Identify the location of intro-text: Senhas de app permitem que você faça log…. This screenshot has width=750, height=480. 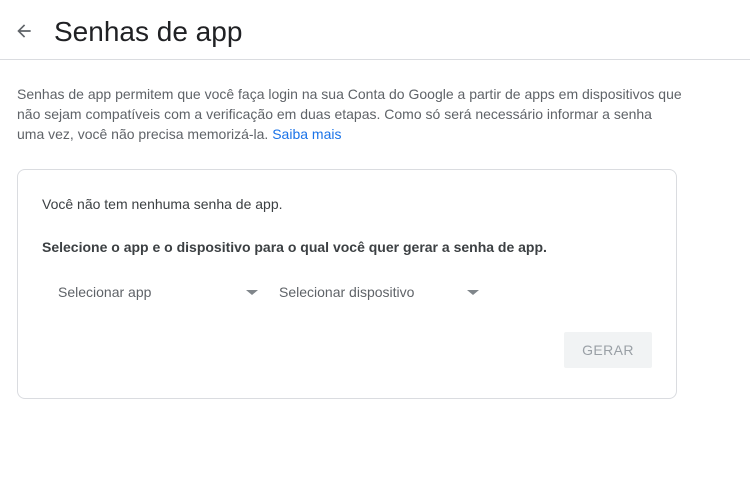
(349, 114).